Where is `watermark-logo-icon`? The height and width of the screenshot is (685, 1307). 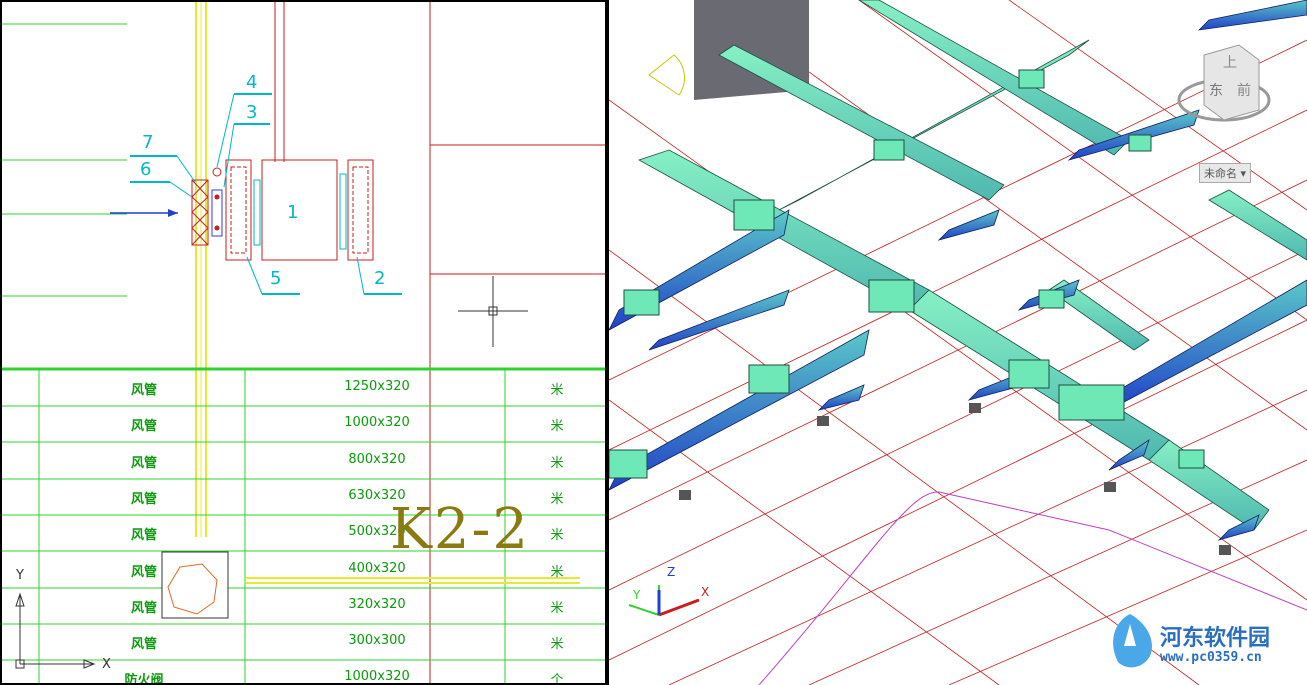 watermark-logo-icon is located at coordinates (1132, 641).